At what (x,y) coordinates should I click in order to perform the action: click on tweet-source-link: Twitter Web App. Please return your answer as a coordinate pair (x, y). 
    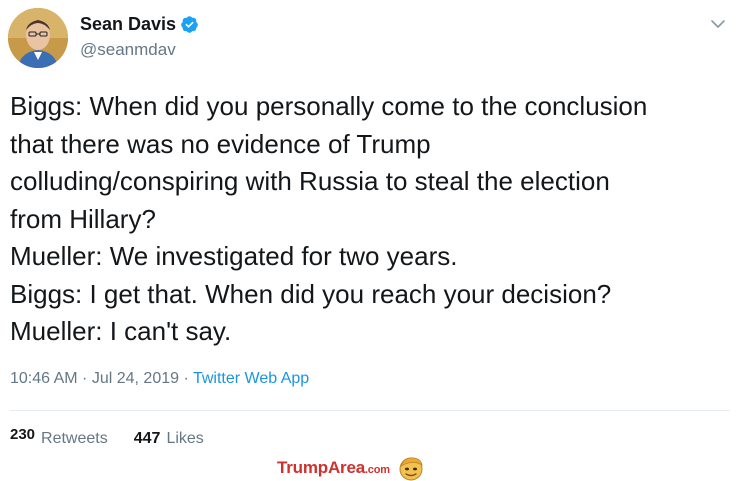
    Looking at the image, I should click on (251, 378).